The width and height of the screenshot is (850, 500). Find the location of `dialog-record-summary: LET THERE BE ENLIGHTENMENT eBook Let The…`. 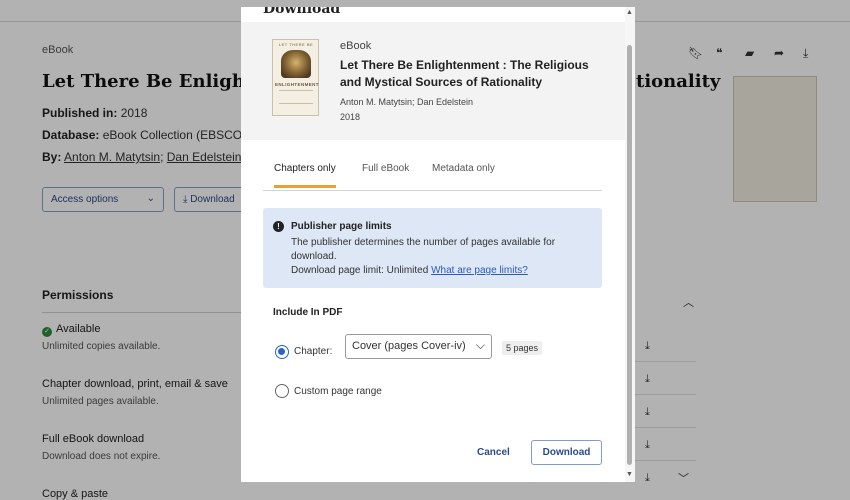

dialog-record-summary: LET THERE BE ENLIGHTENMENT eBook Let The… is located at coordinates (433, 81).